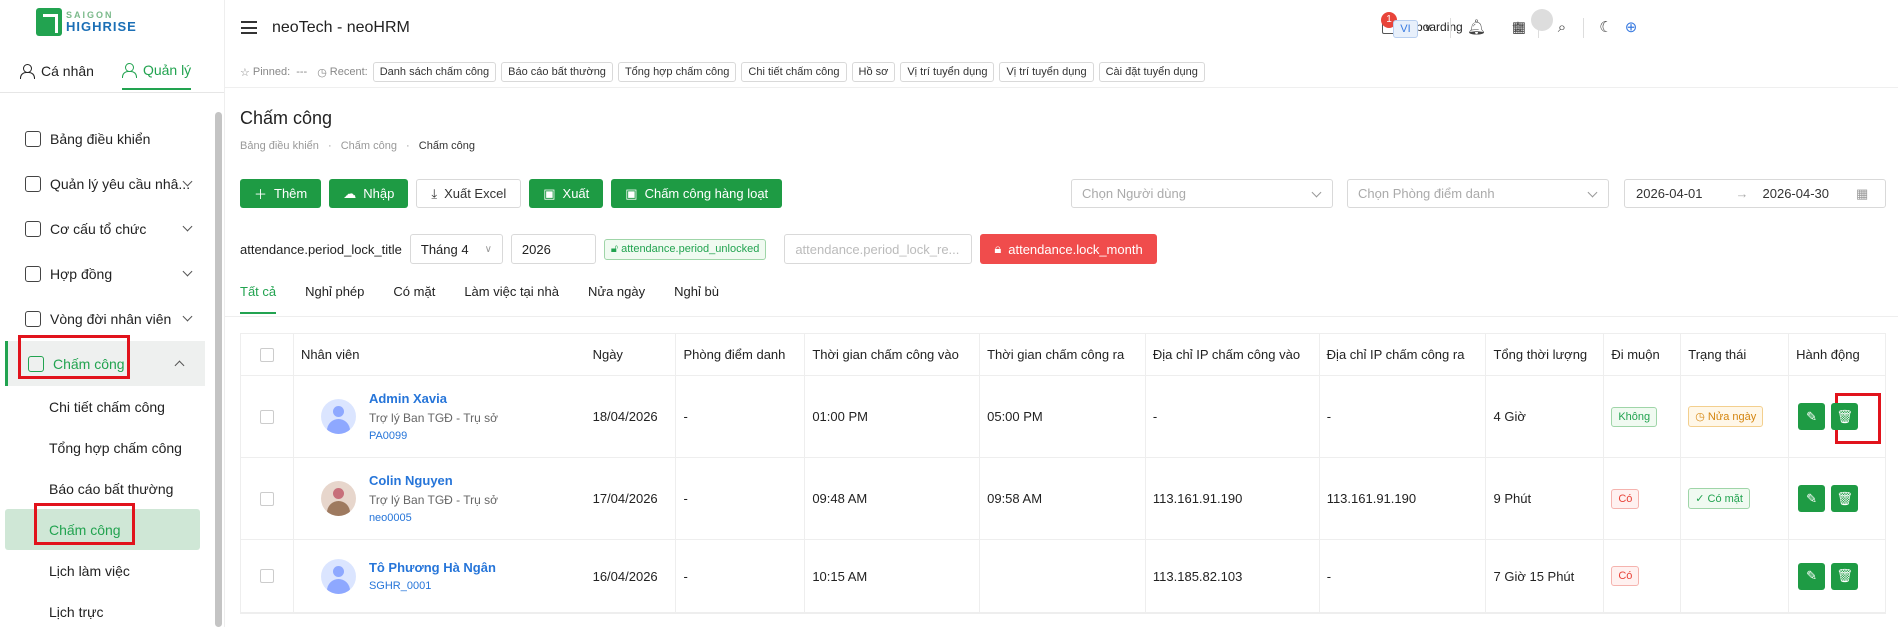  I want to click on brand-logo: SAIGON HIGHRISE, so click(86, 22).